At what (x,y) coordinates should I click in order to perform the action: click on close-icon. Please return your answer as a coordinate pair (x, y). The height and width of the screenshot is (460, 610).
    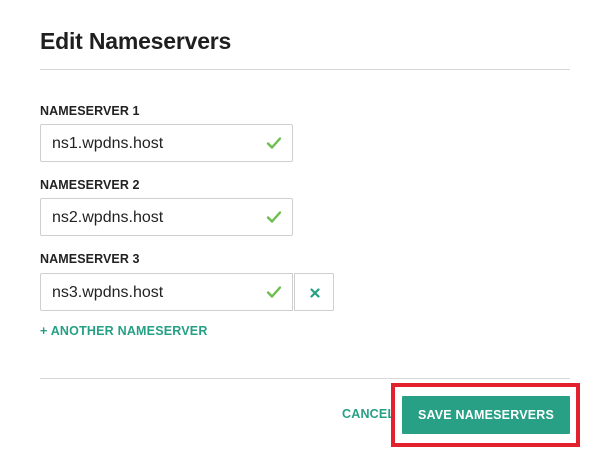
    Looking at the image, I should click on (315, 293).